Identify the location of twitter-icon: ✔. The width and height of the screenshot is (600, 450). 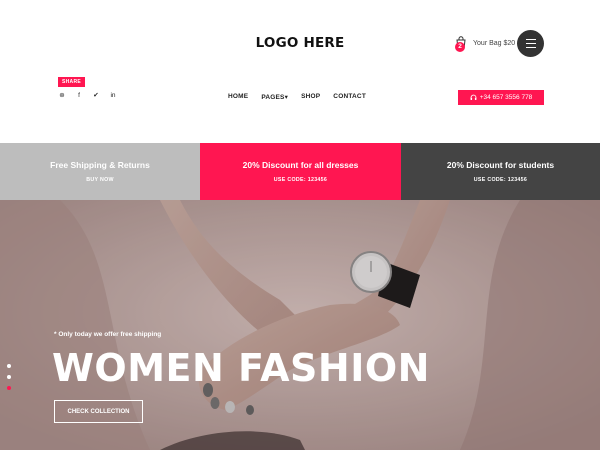
(96, 95).